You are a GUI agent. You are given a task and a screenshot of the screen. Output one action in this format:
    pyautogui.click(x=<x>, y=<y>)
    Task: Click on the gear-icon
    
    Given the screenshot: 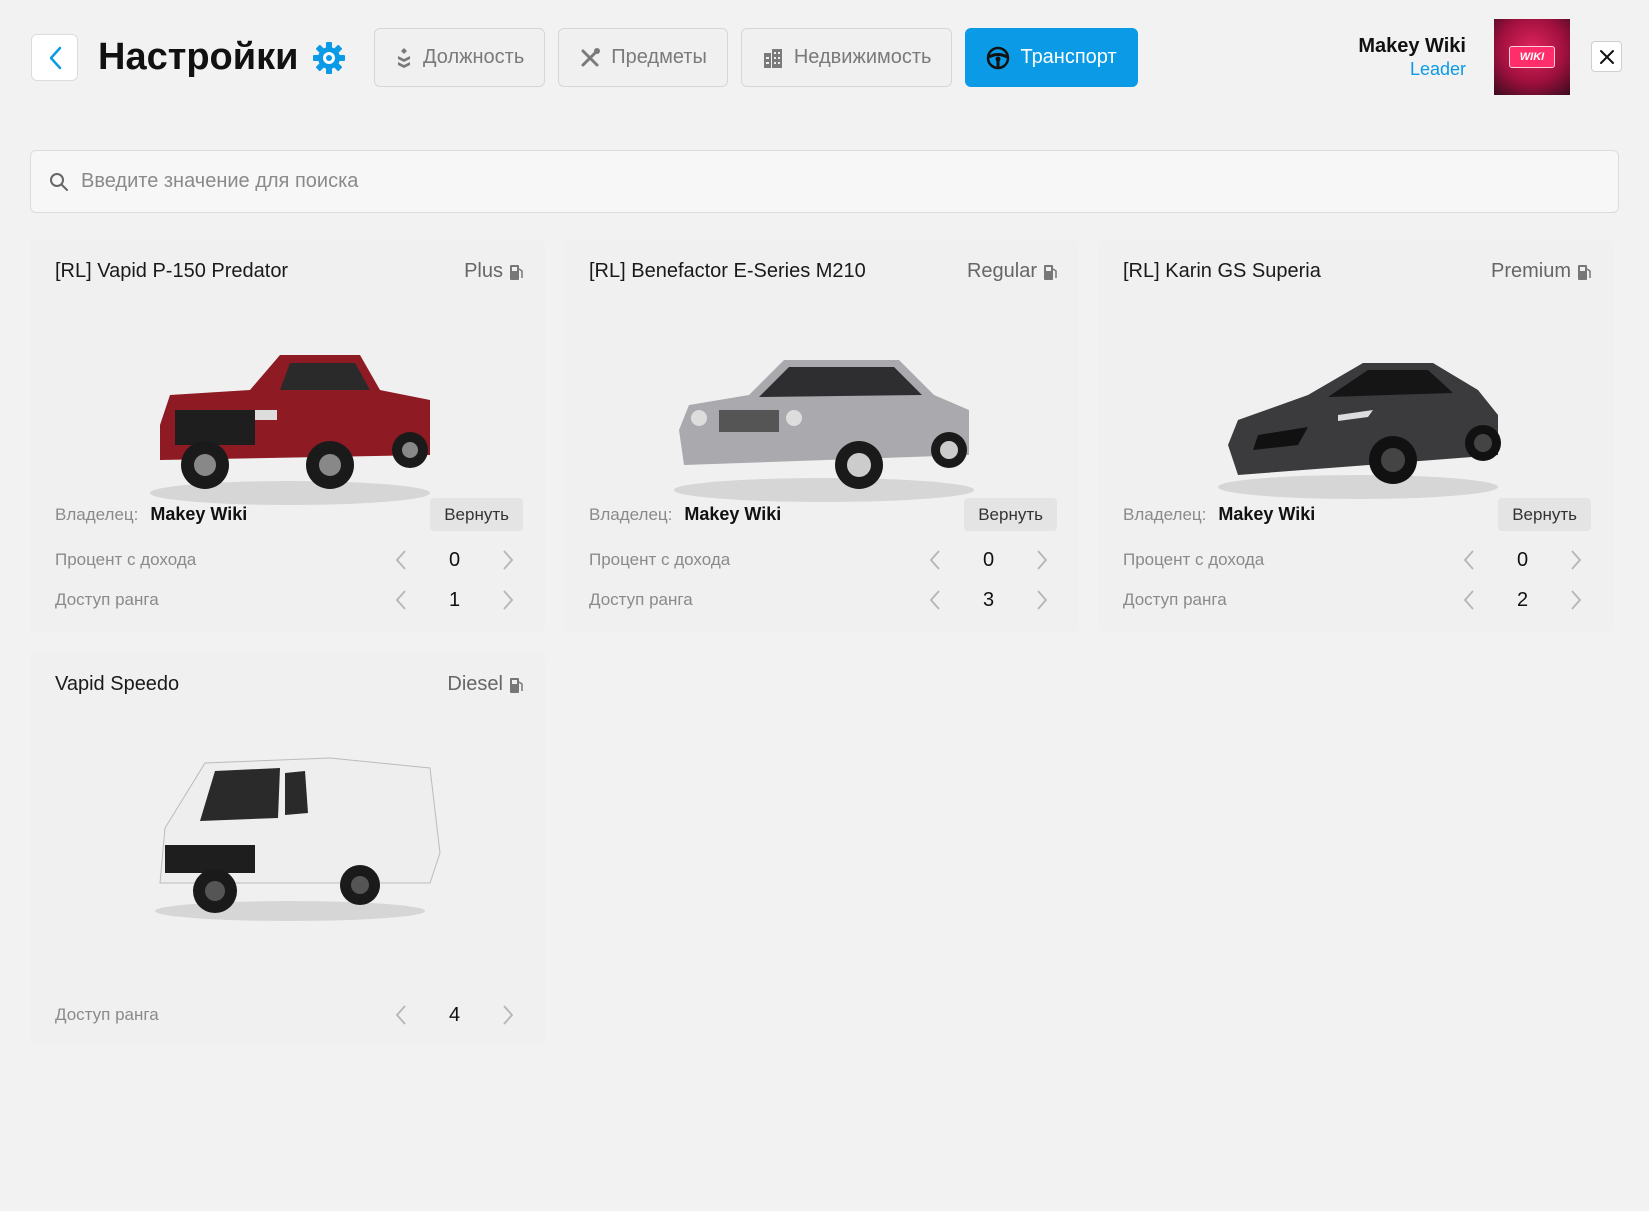 What is the action you would take?
    pyautogui.click(x=329, y=58)
    